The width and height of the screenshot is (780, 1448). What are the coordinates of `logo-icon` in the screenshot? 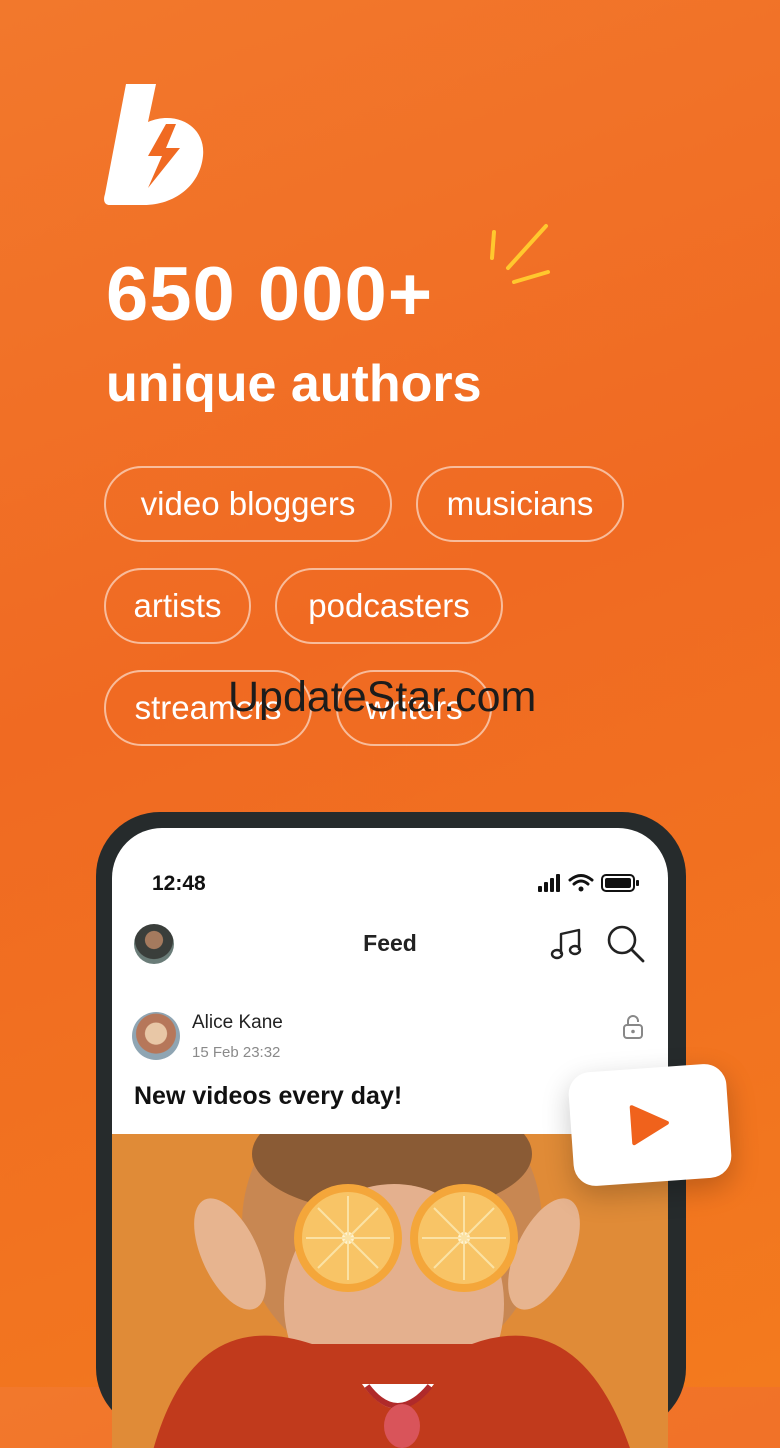 It's located at (154, 144).